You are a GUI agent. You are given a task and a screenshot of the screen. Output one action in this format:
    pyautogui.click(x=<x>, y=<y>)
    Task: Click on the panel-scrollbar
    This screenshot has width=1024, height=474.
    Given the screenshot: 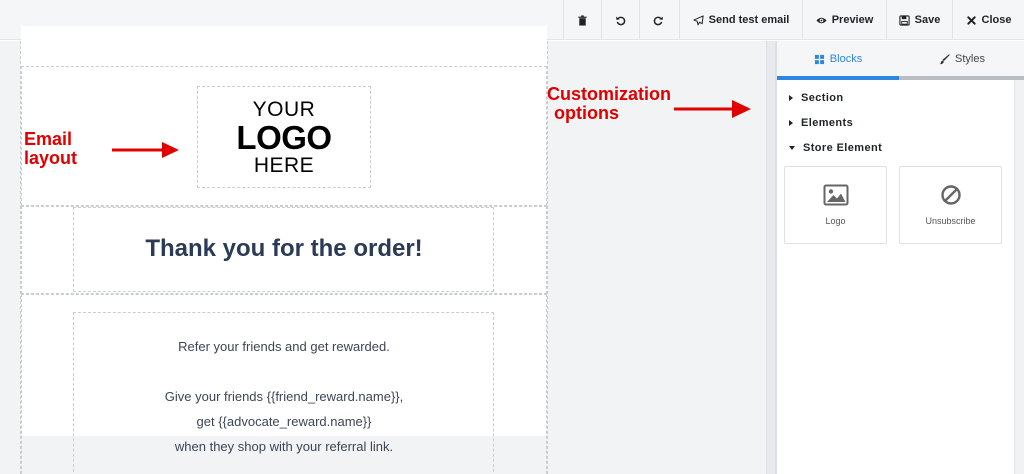 What is the action you would take?
    pyautogui.click(x=1019, y=277)
    